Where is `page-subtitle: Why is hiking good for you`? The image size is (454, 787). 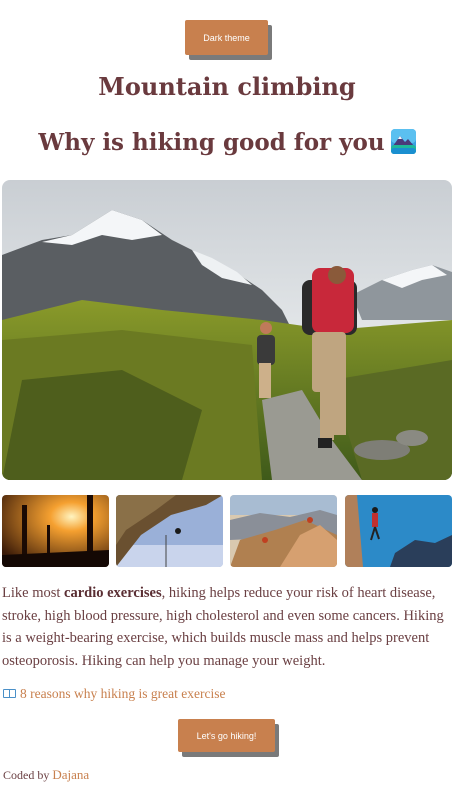
page-subtitle: Why is hiking good for you is located at coordinates (227, 142).